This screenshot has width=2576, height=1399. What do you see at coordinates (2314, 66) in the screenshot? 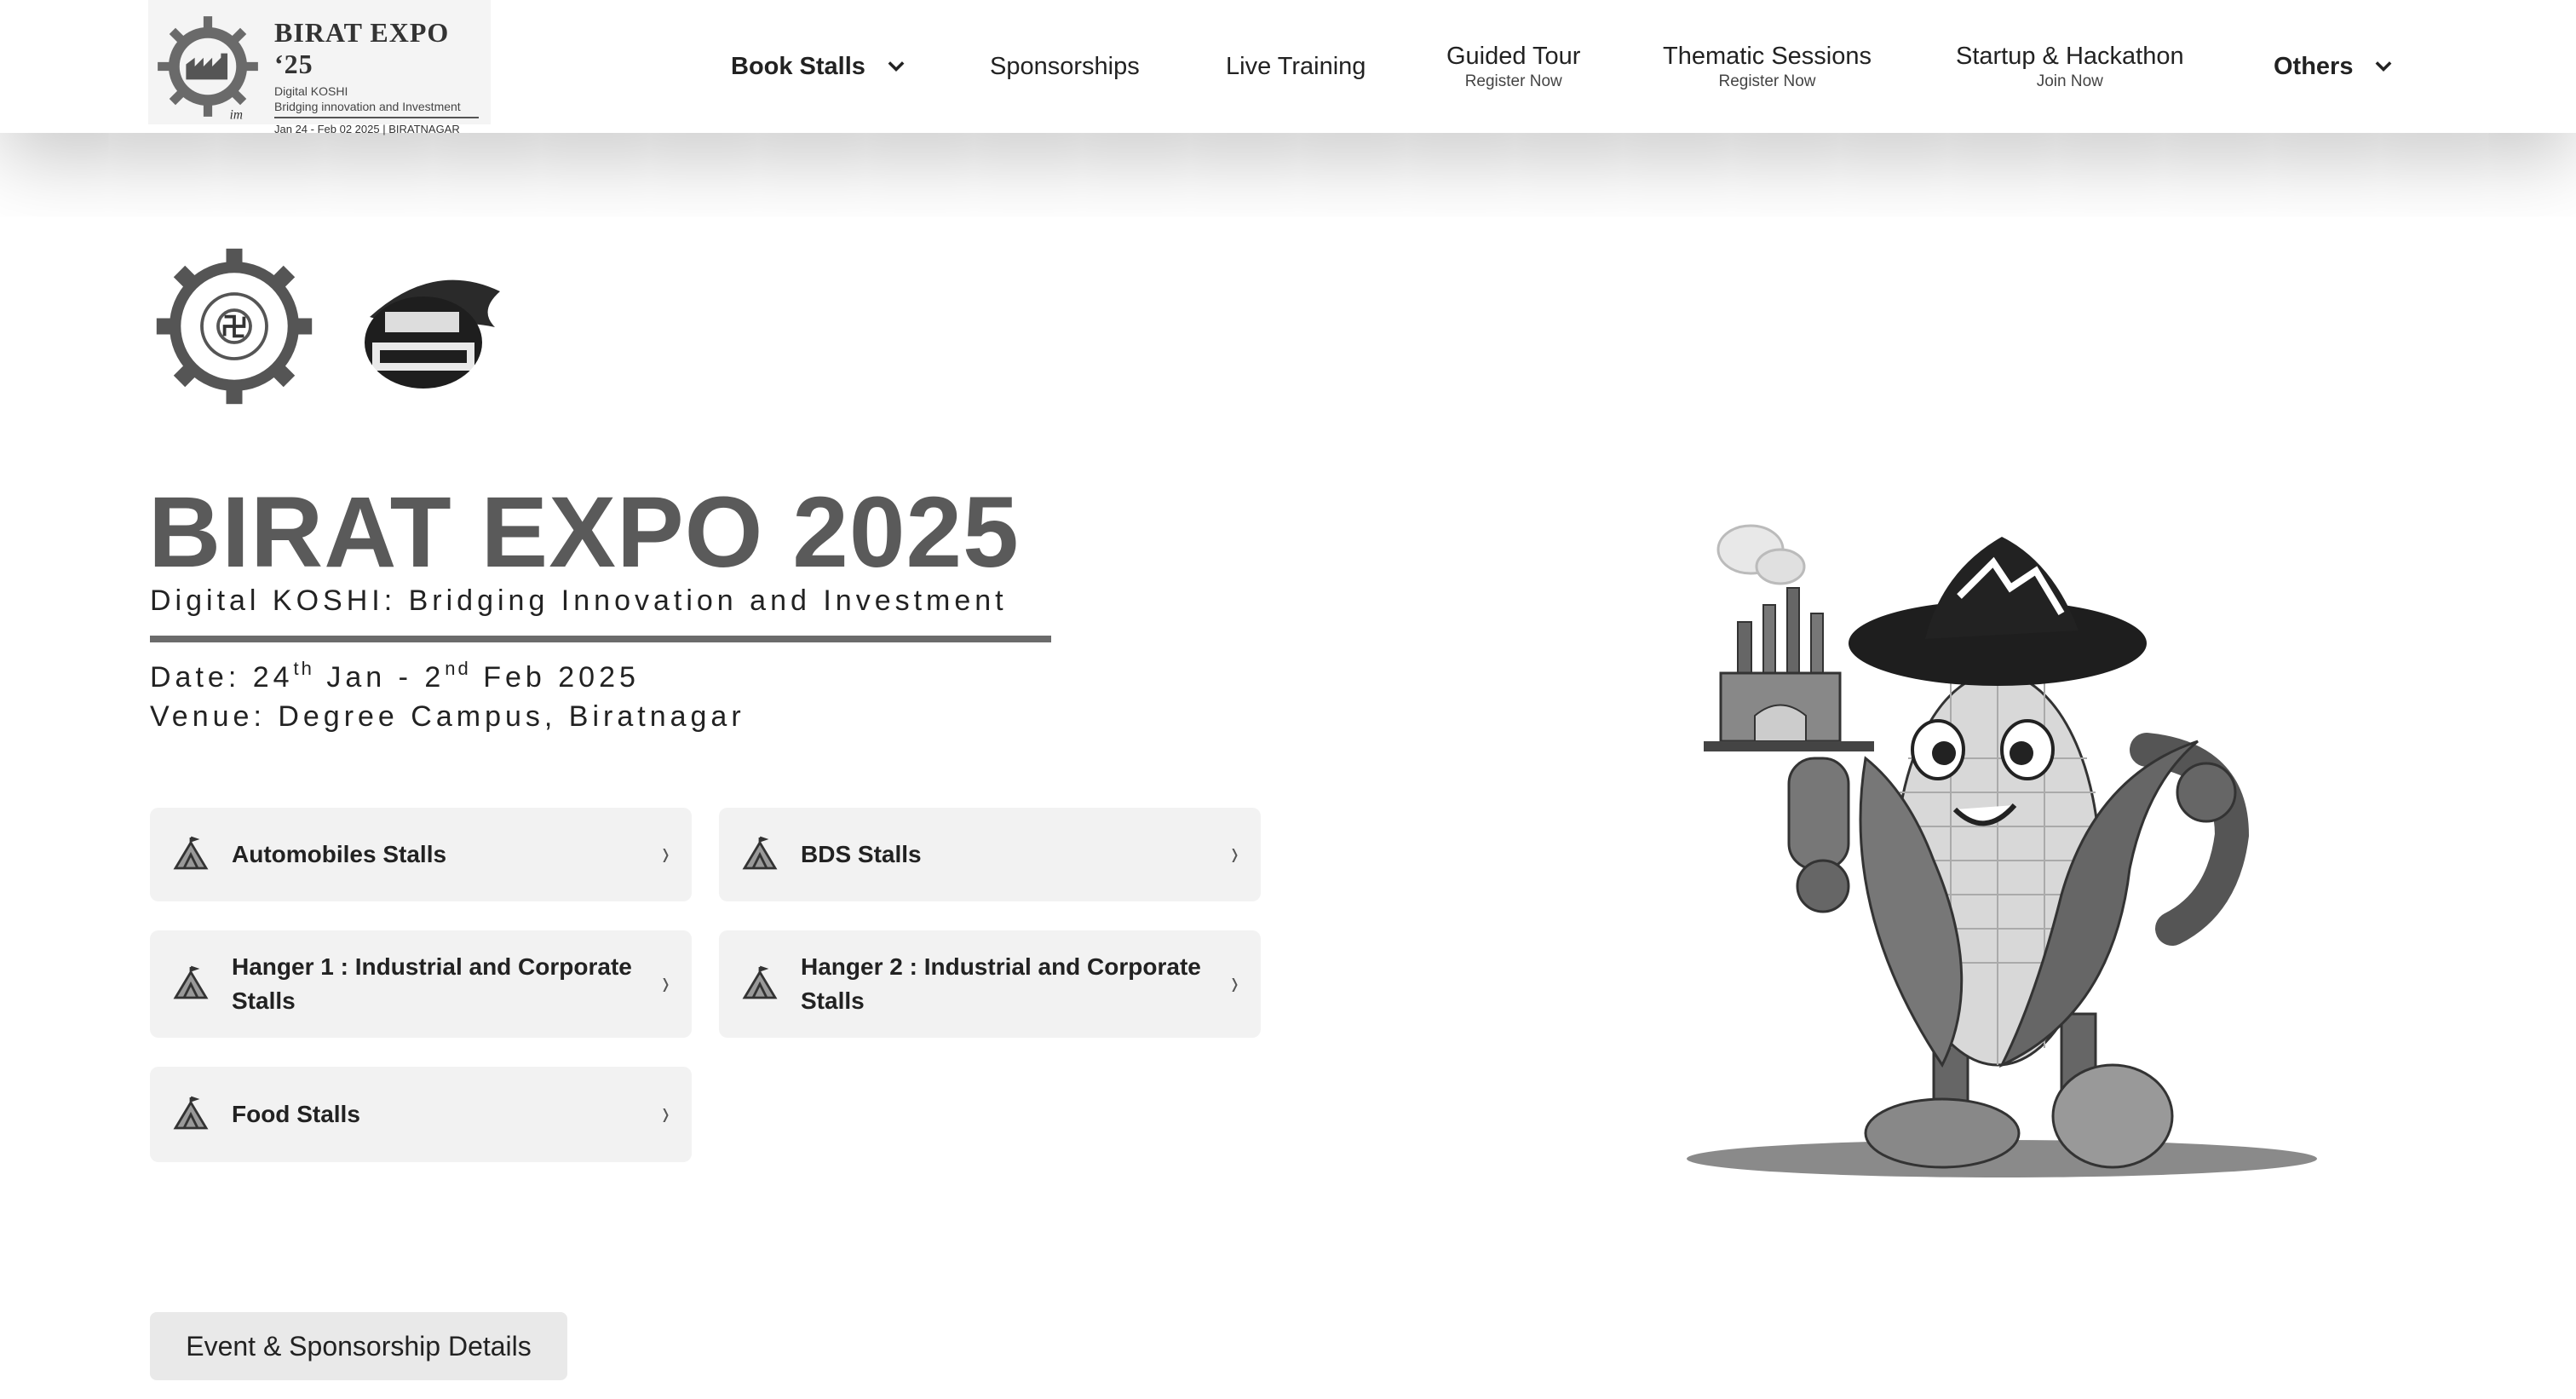
I see `nav-others-label: Others` at bounding box center [2314, 66].